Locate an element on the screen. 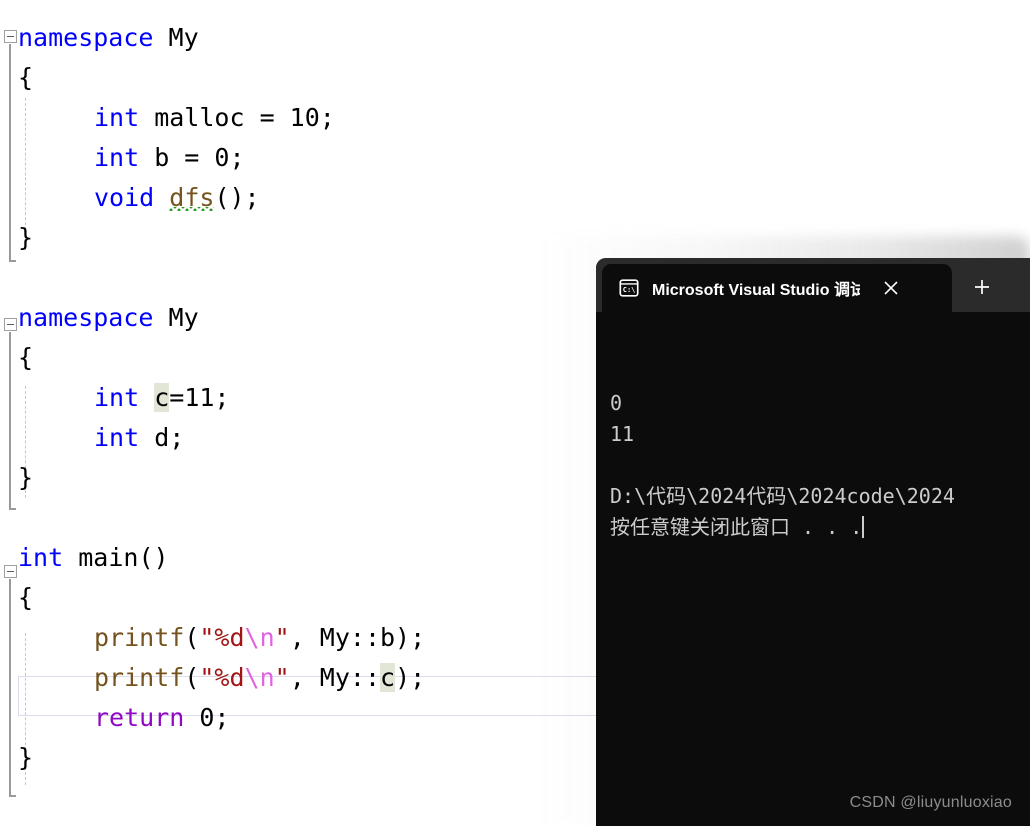 This screenshot has width=1030, height=826. code-line: int main() is located at coordinates (93, 558).